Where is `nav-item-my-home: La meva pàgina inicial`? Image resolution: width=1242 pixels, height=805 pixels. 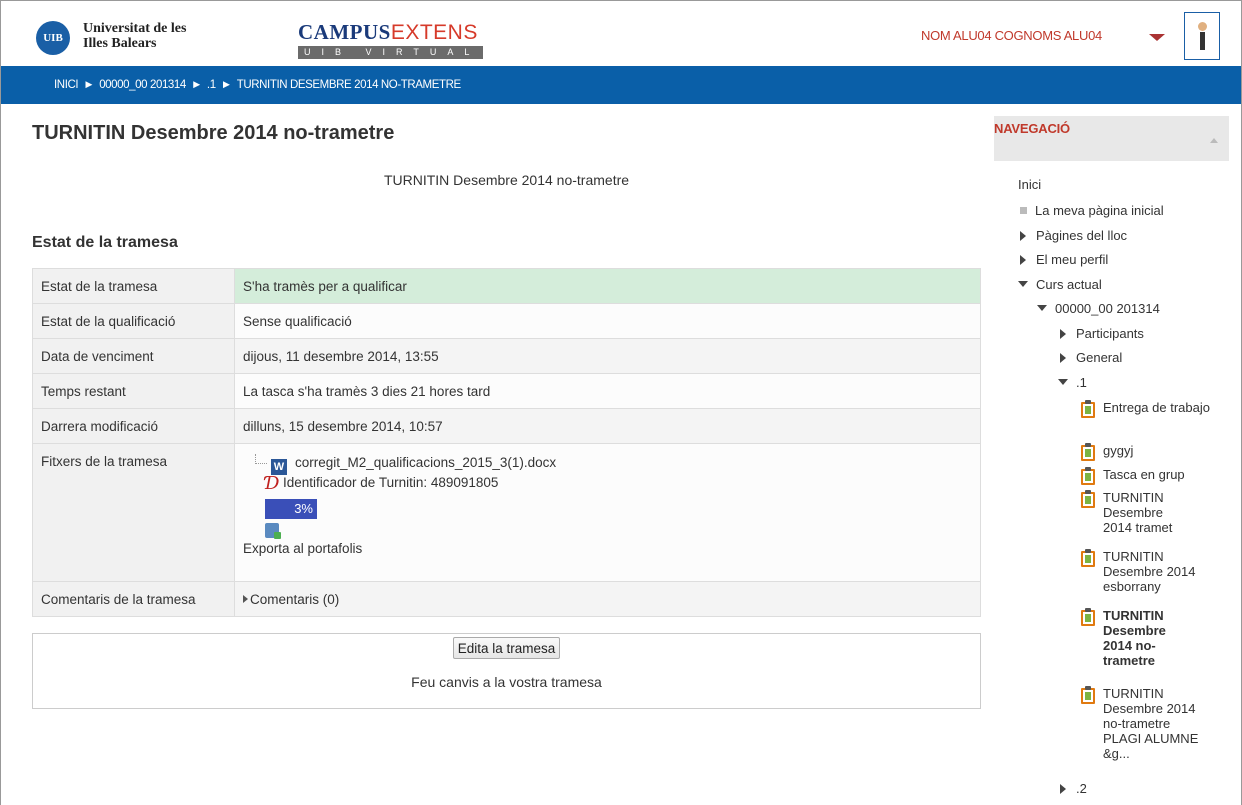
nav-item-my-home: La meva pàgina inicial is located at coordinates (1092, 211).